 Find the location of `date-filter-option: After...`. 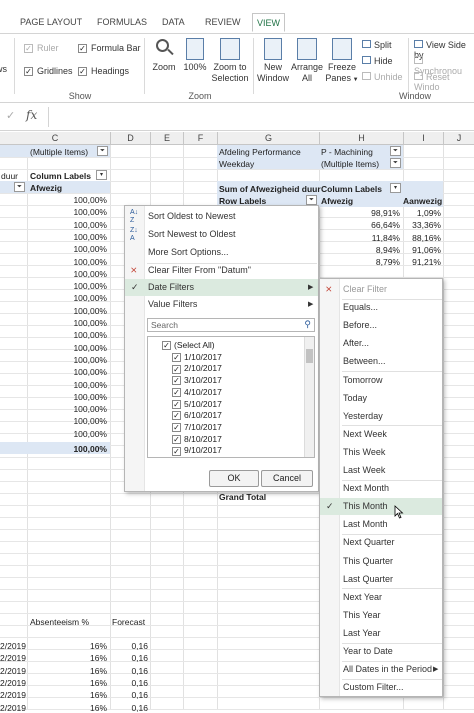

date-filter-option: After... is located at coordinates (381, 343).